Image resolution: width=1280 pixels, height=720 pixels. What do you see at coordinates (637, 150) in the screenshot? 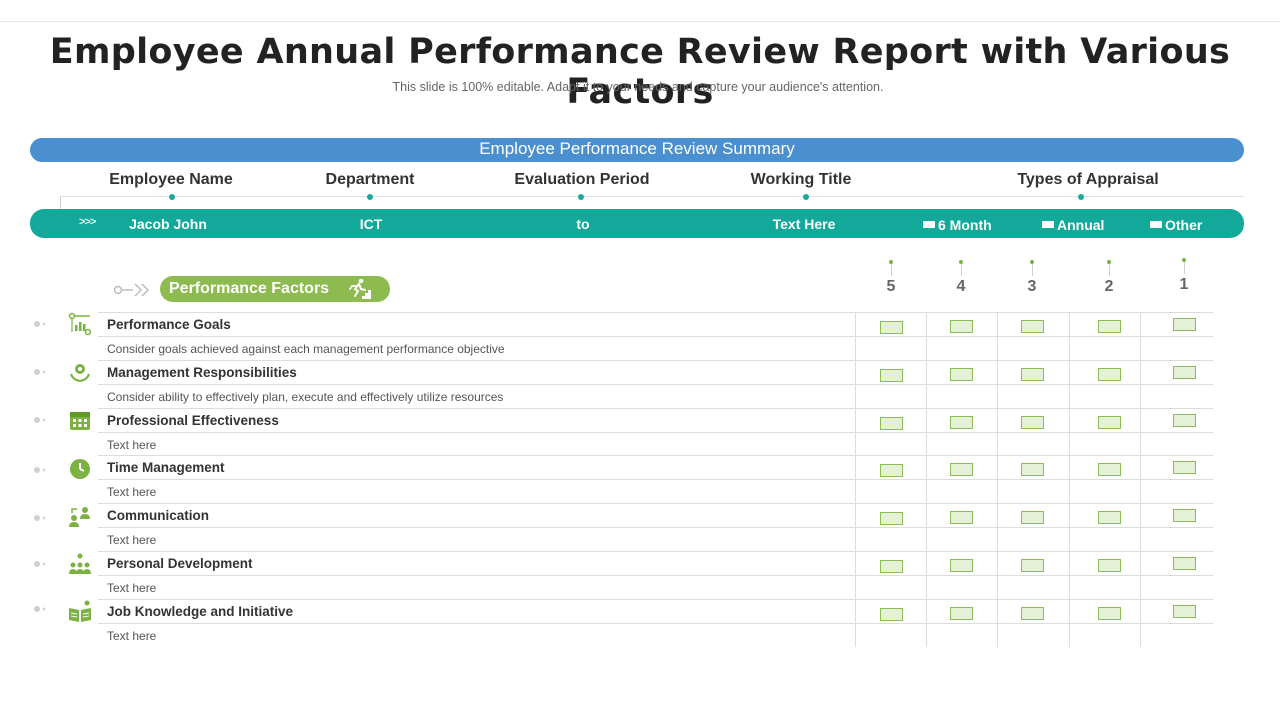
I see `summary-bar: Employee Performance Review Summary` at bounding box center [637, 150].